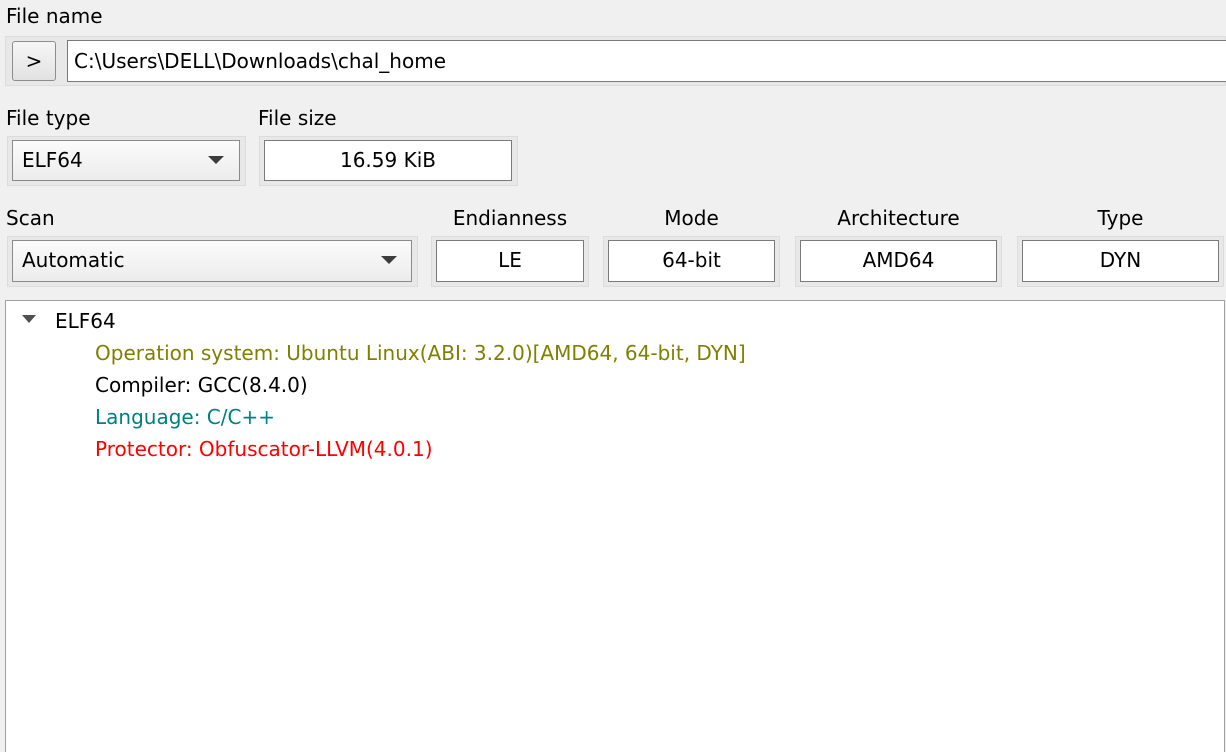 The image size is (1226, 752). Describe the element at coordinates (898, 261) in the screenshot. I see `architecture-value: AMD64` at that location.